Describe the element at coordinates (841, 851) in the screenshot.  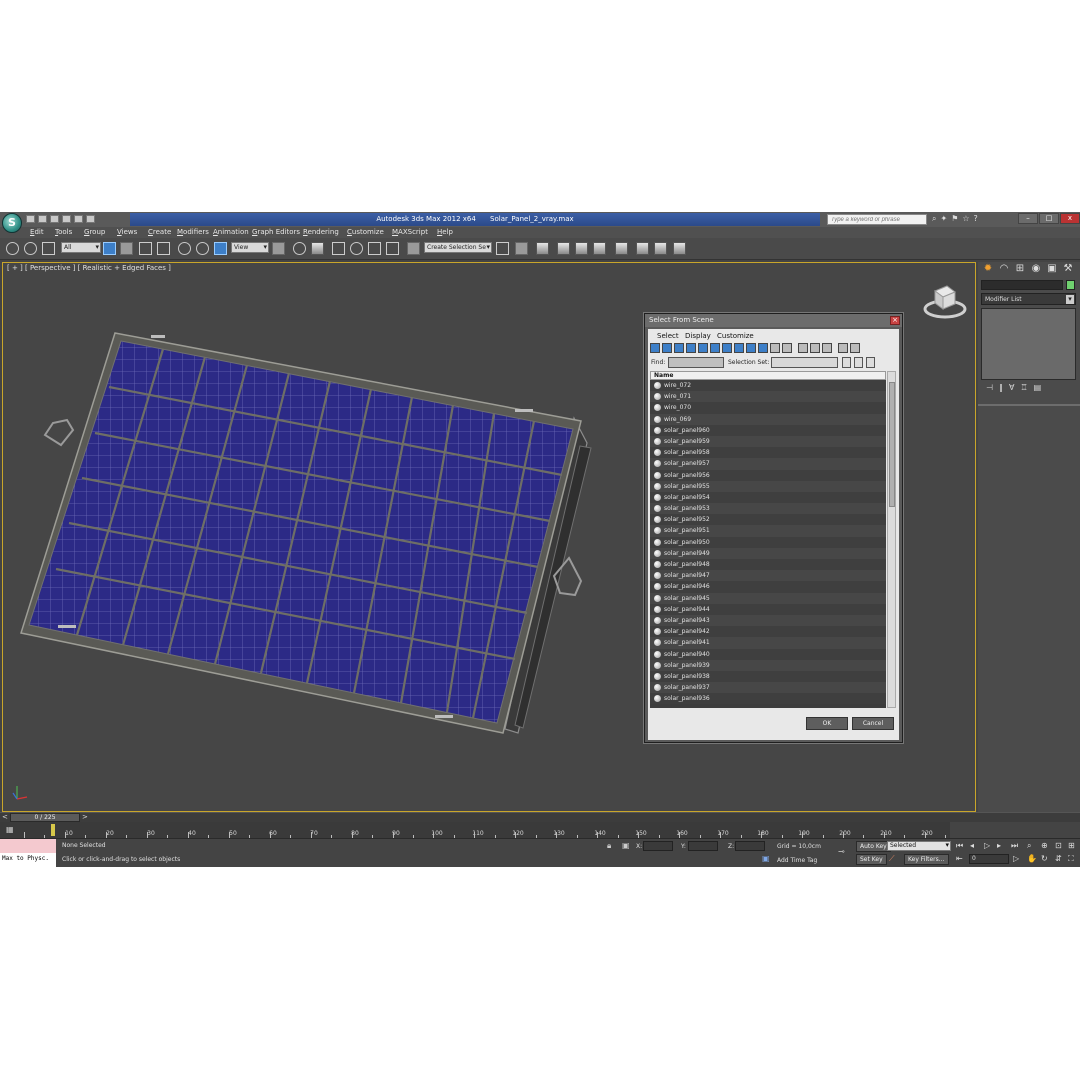
I see `key-icon: ⊸` at that location.